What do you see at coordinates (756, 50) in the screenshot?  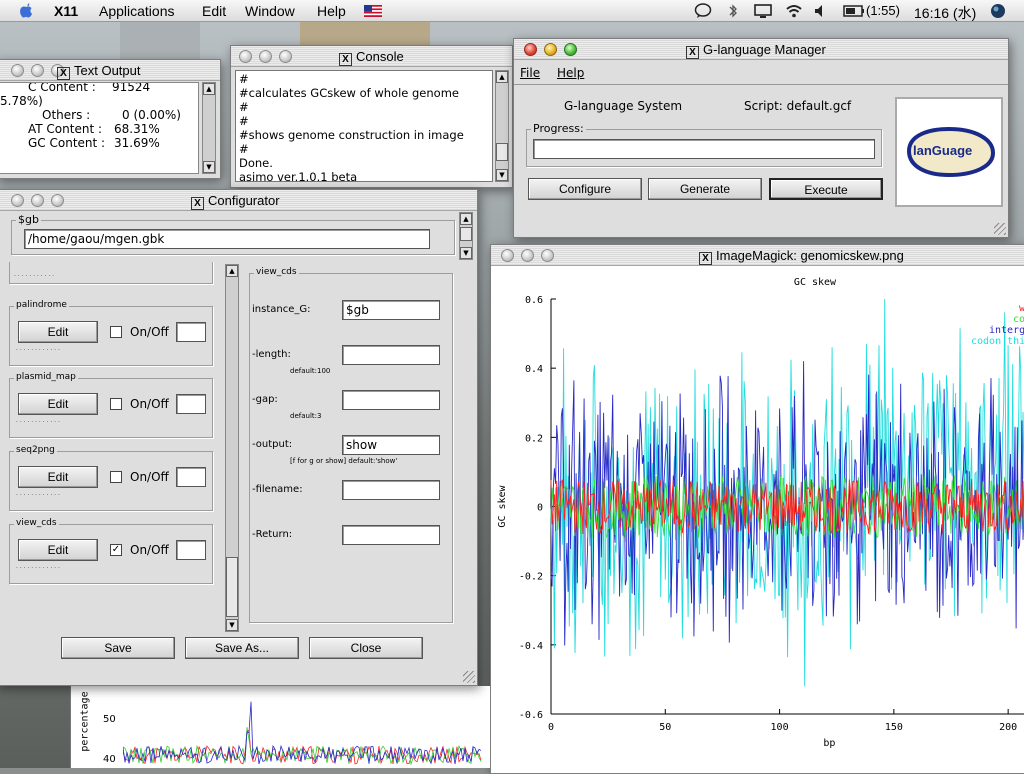 I see `manager-title-wrap: X G-language Manager` at bounding box center [756, 50].